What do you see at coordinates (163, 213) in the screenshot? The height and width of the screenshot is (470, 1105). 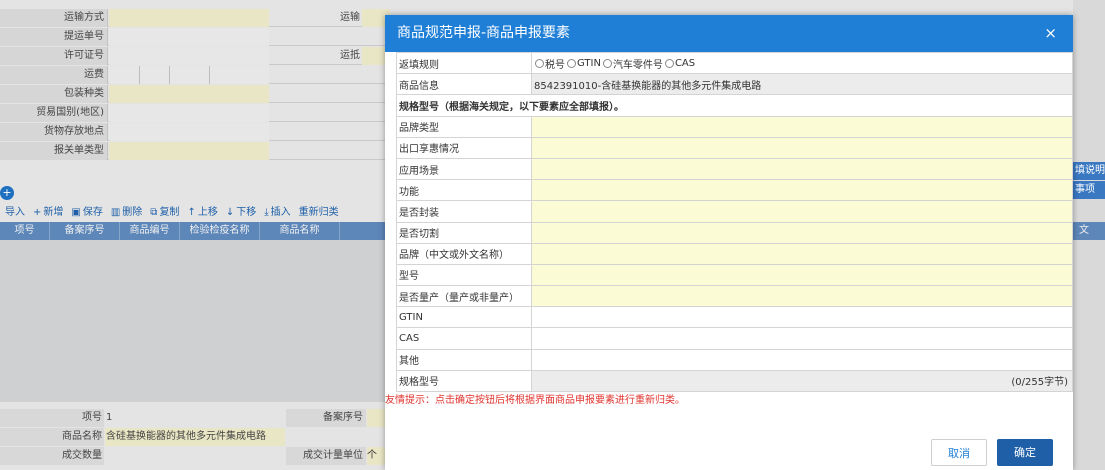 I see `toolbar-button: ⧉ 复制` at bounding box center [163, 213].